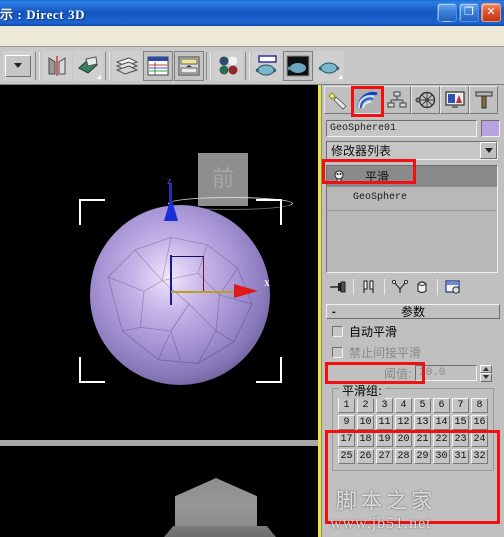 The height and width of the screenshot is (537, 504). I want to click on object-name-field: GeoSphere01, so click(401, 128).